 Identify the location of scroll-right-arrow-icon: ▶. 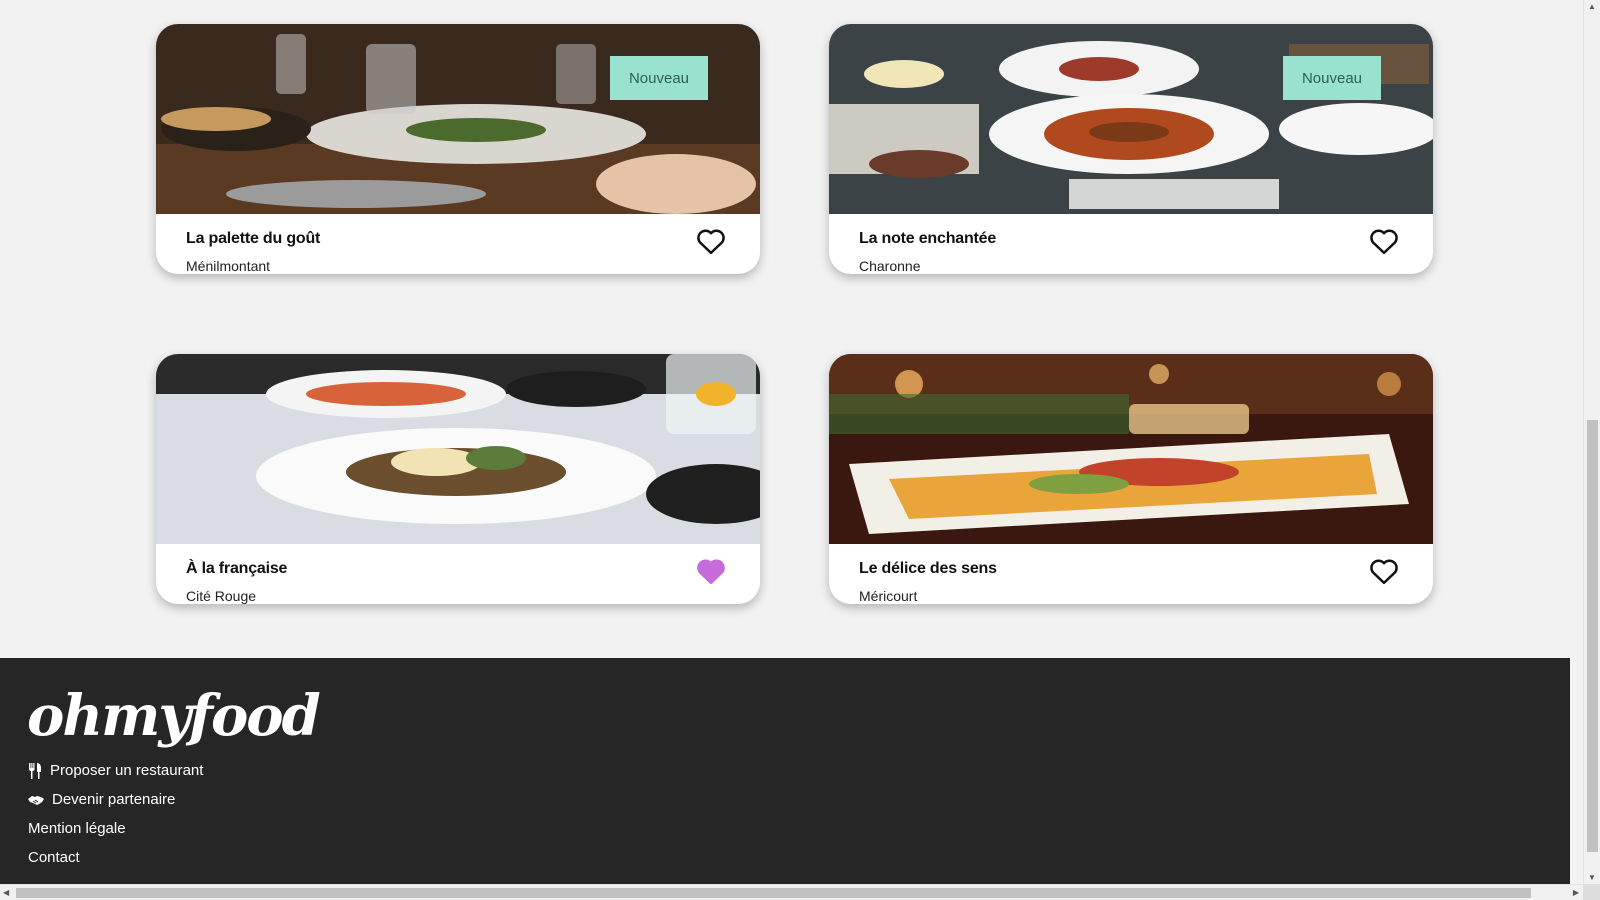
(1576, 892).